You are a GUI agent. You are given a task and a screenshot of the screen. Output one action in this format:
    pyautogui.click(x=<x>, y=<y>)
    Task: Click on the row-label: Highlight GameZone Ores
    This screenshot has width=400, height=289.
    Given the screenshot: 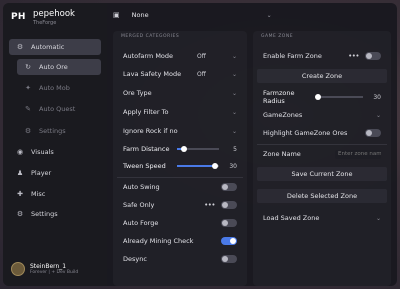 What is the action you would take?
    pyautogui.click(x=305, y=133)
    